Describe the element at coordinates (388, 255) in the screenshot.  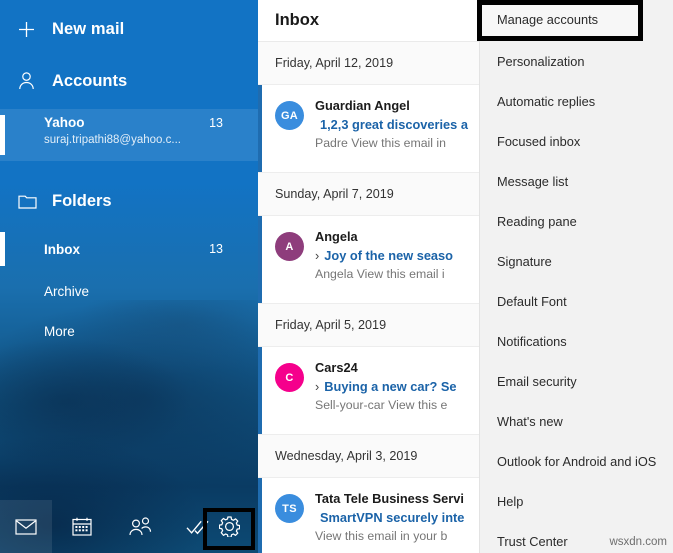
I see `message-subject-text: Joy of the new seaso` at that location.